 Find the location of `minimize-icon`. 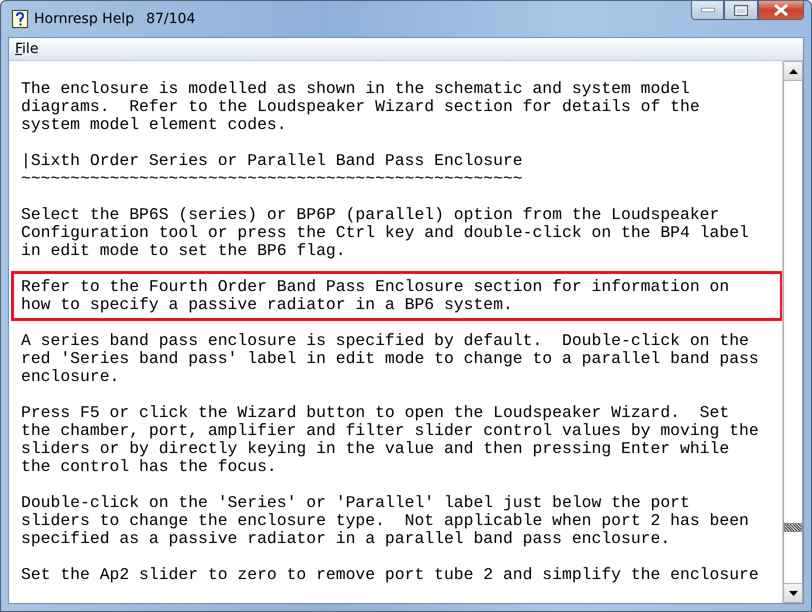

minimize-icon is located at coordinates (707, 10).